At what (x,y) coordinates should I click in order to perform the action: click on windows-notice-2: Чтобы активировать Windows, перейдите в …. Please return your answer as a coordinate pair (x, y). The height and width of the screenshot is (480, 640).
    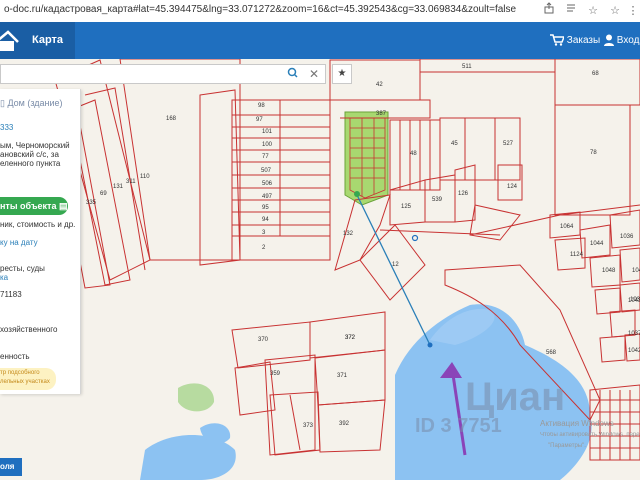
    Looking at the image, I should click on (590, 435).